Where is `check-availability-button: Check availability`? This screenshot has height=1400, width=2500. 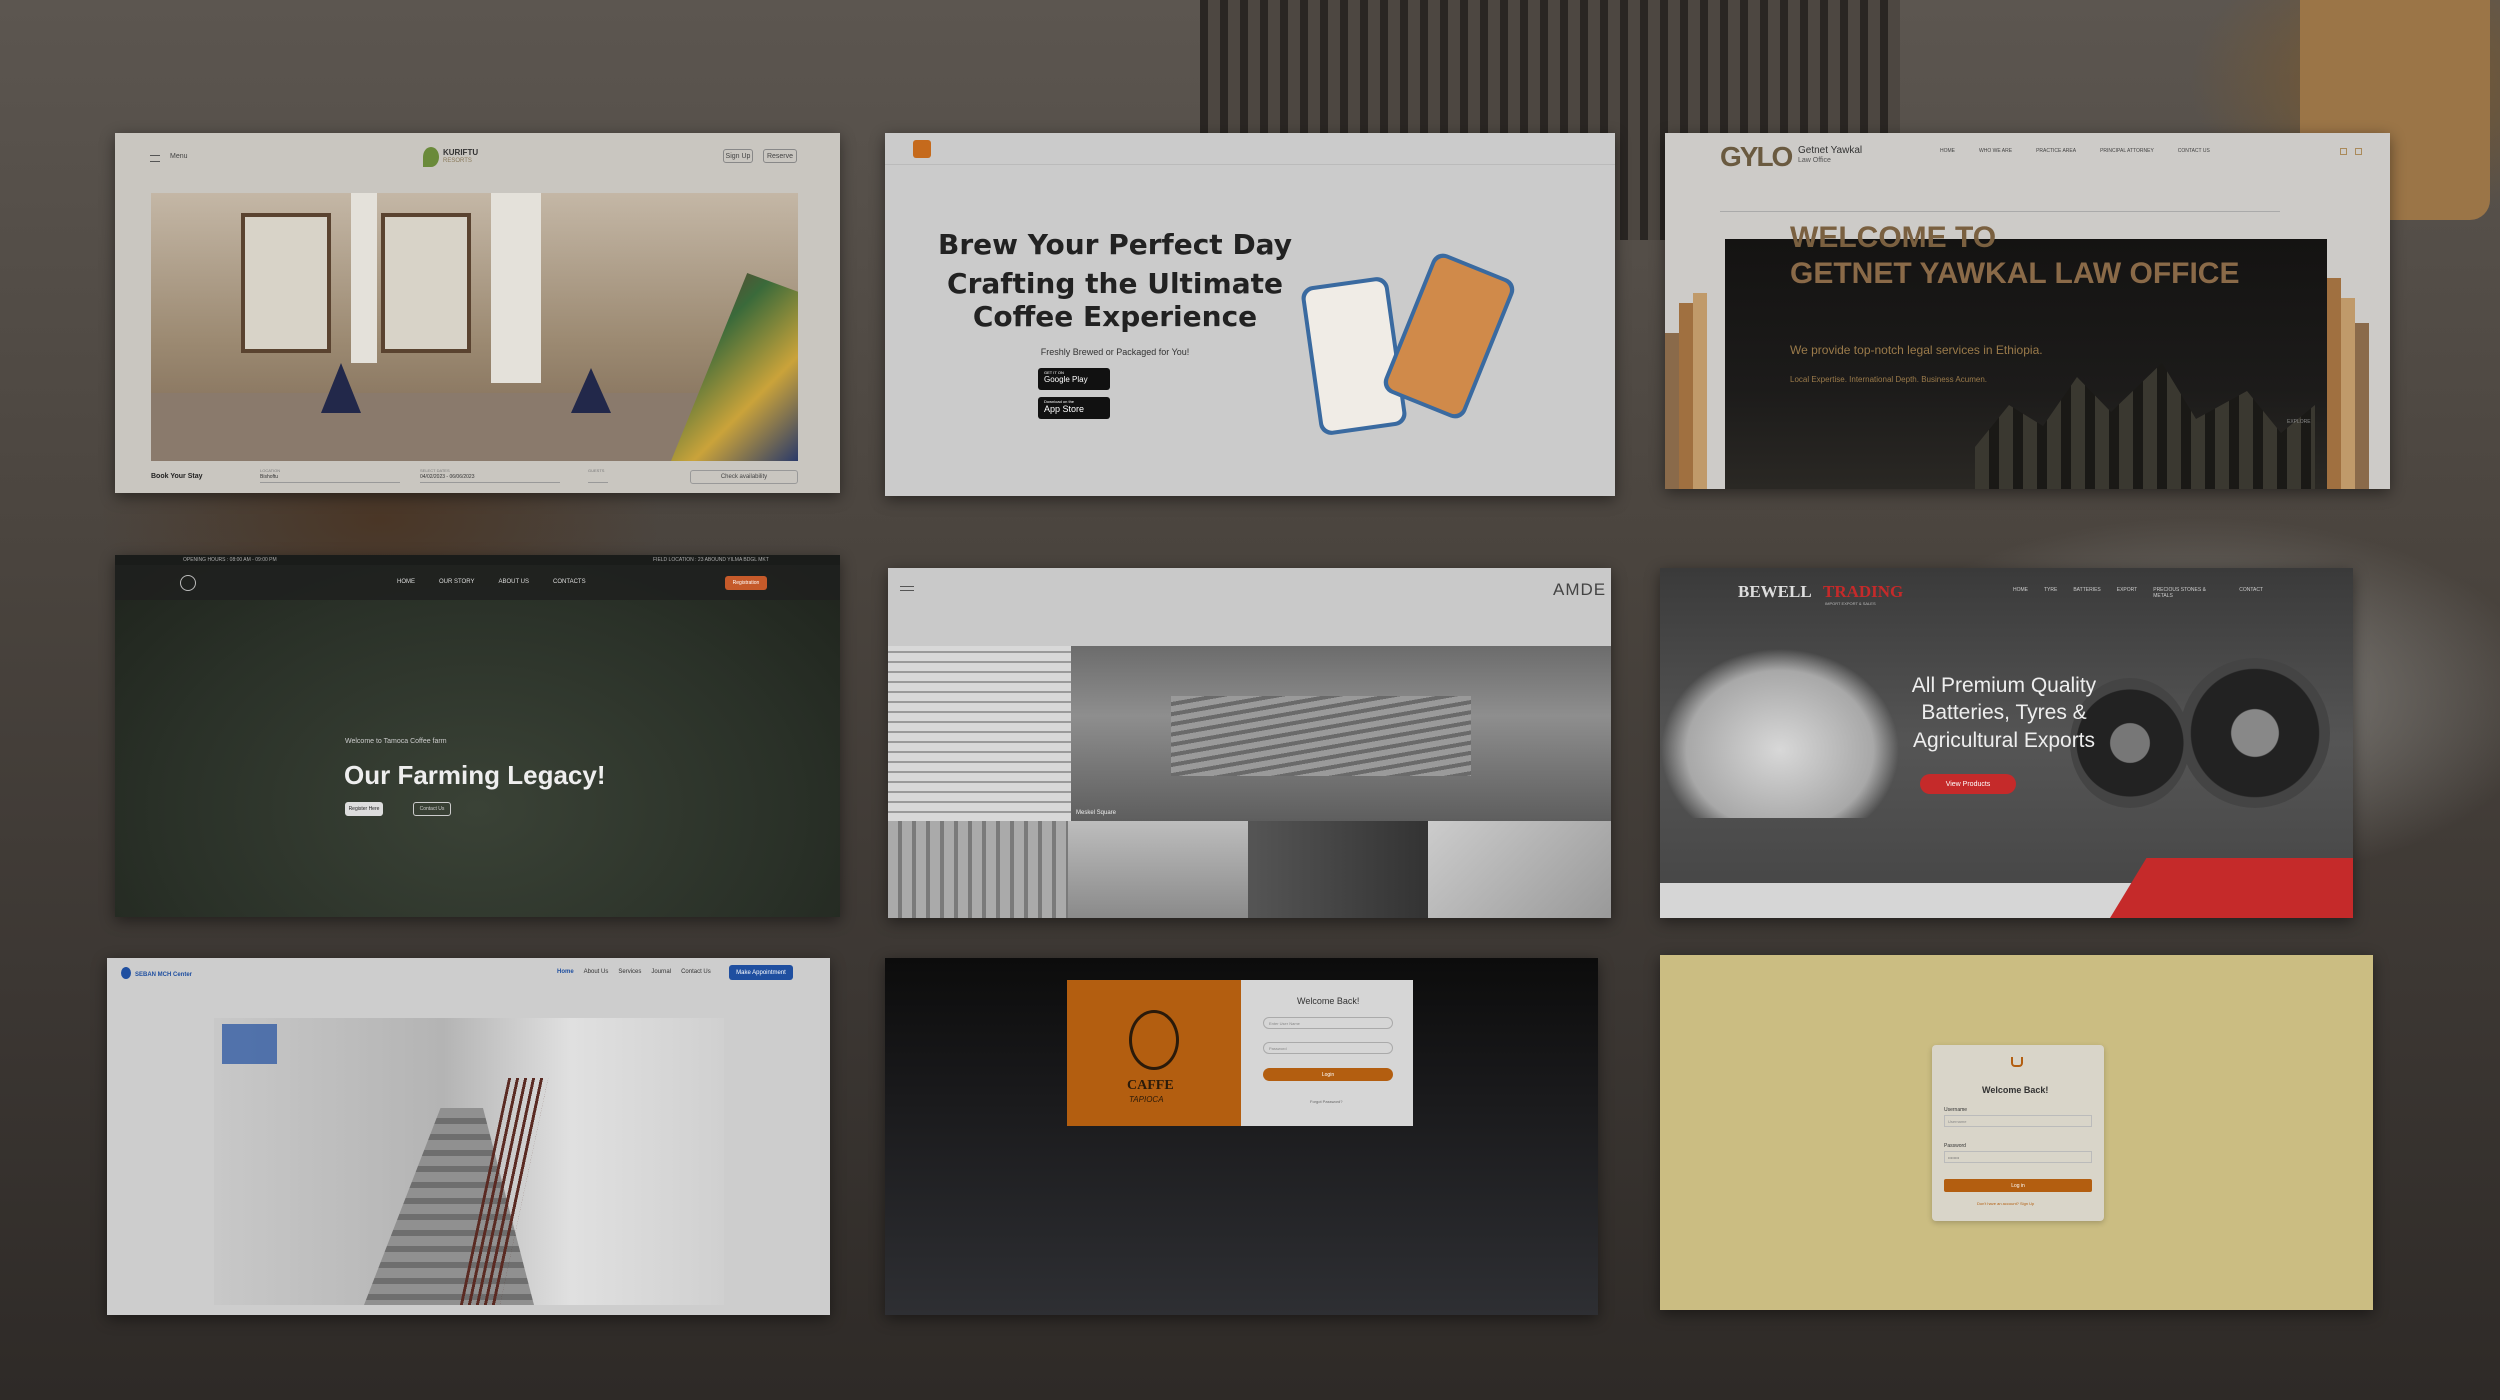 check-availability-button: Check availability is located at coordinates (744, 477).